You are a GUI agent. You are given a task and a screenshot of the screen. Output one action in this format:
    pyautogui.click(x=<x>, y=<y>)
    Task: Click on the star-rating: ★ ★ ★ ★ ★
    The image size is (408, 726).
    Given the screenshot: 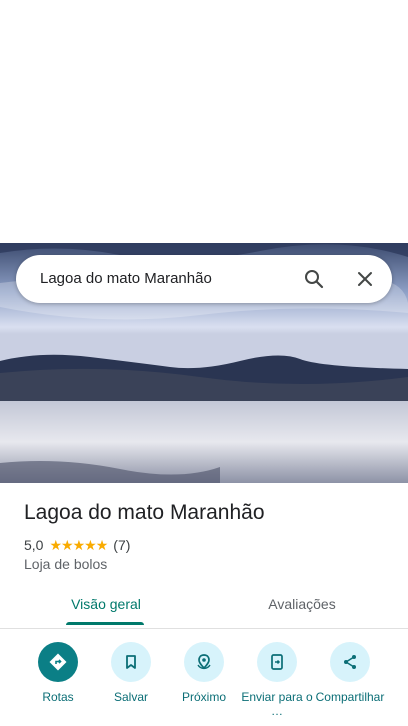 What is the action you would take?
    pyautogui.click(x=79, y=545)
    